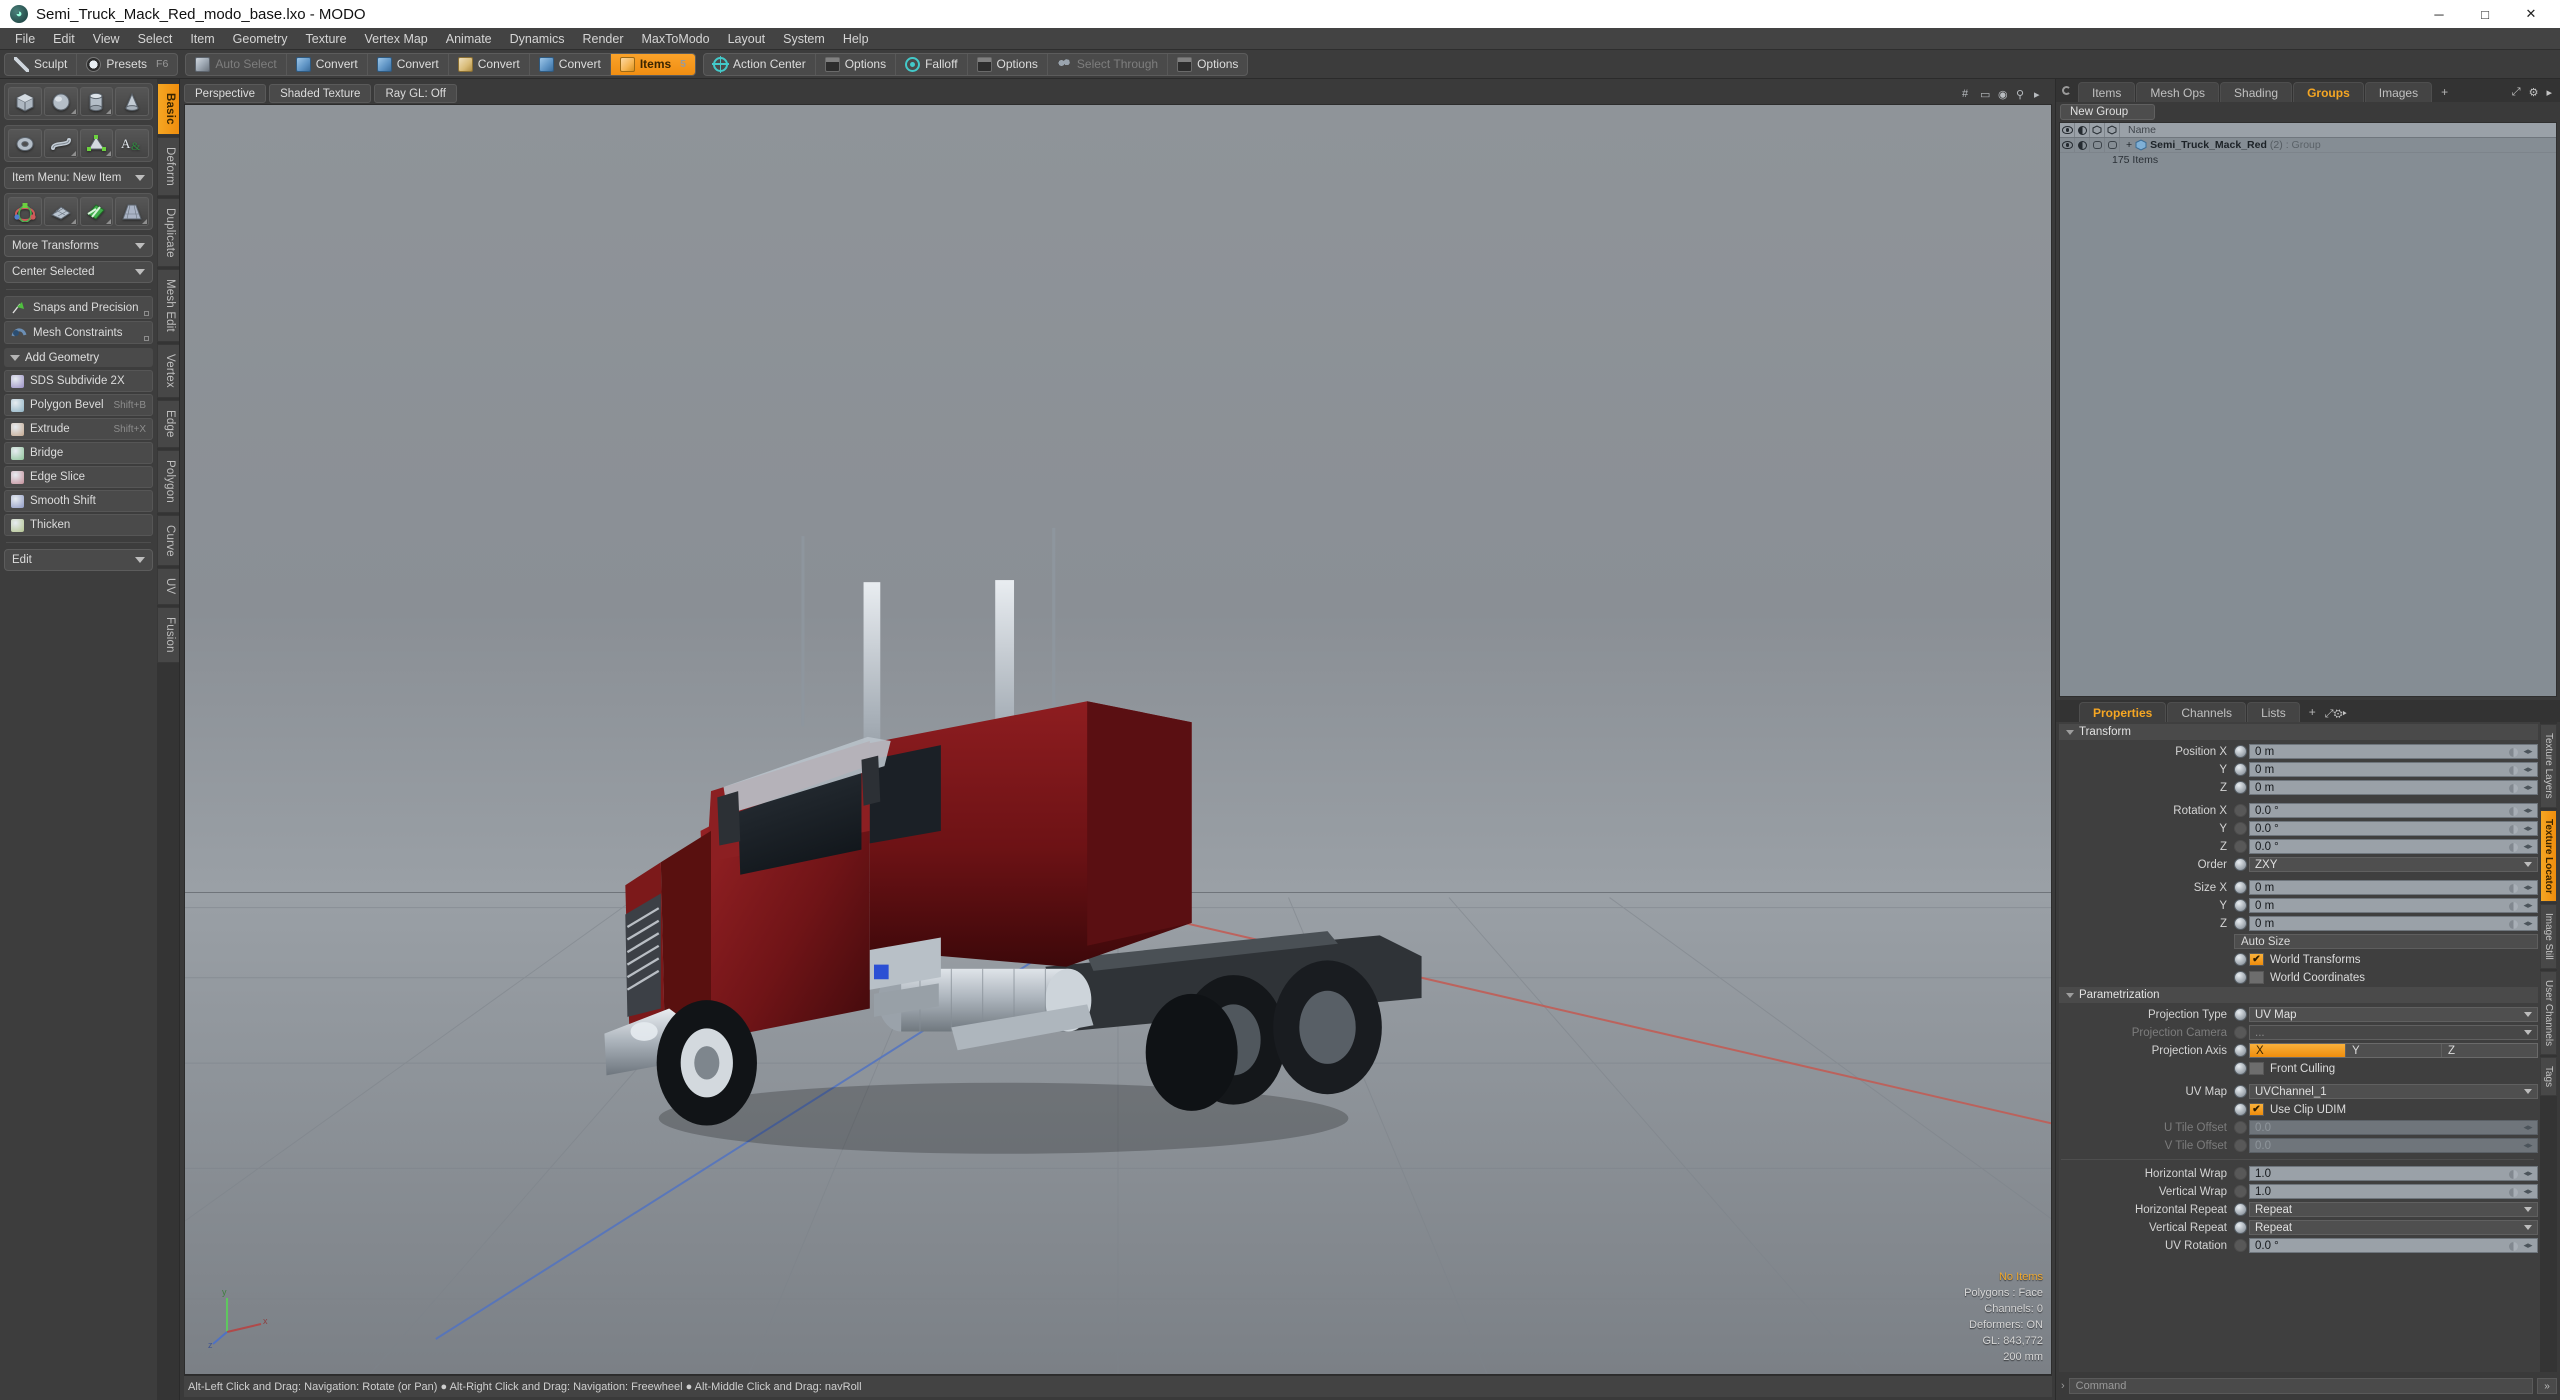 This screenshot has height=1400, width=2560. Describe the element at coordinates (78, 381) in the screenshot. I see `tool-sds-subdivide-2x: SDS Subdivide 2X` at that location.